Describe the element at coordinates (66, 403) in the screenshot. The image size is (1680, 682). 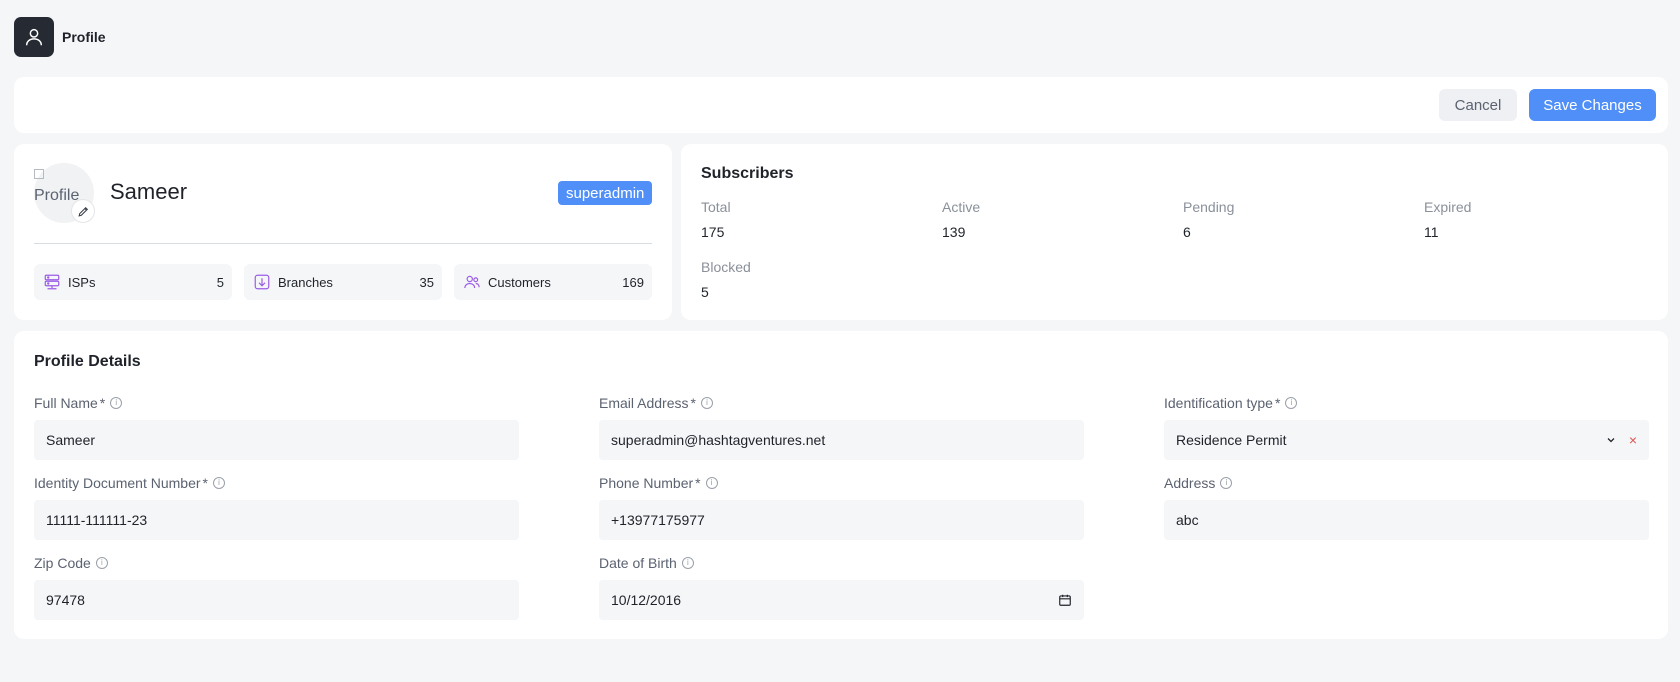
I see `field-label: Full Name` at that location.